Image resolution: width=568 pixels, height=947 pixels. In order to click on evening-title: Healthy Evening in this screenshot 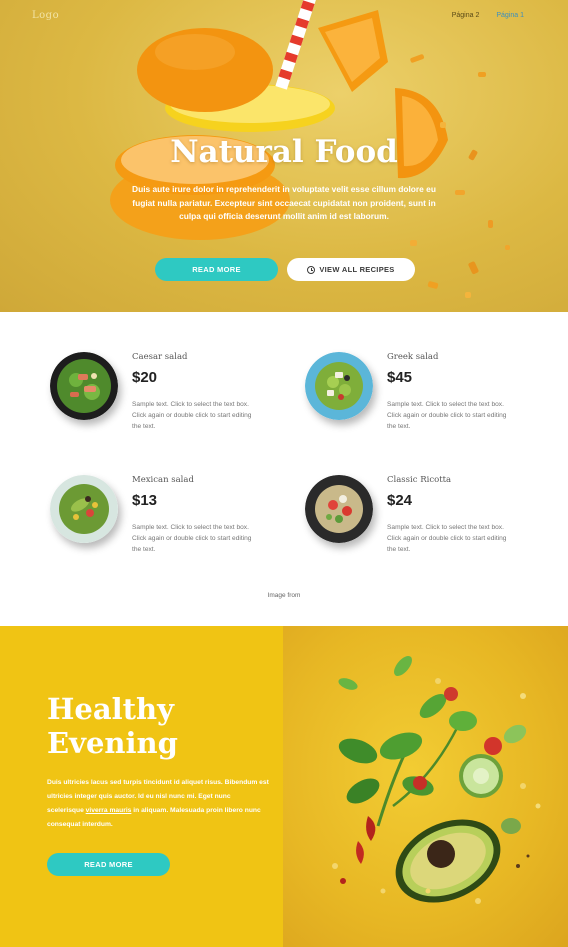, I will do `click(112, 726)`.